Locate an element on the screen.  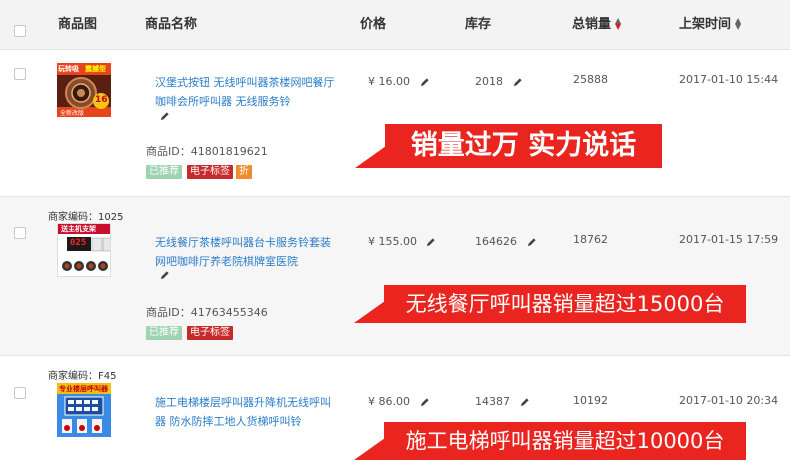
sales-value: 10192 is located at coordinates (590, 400).